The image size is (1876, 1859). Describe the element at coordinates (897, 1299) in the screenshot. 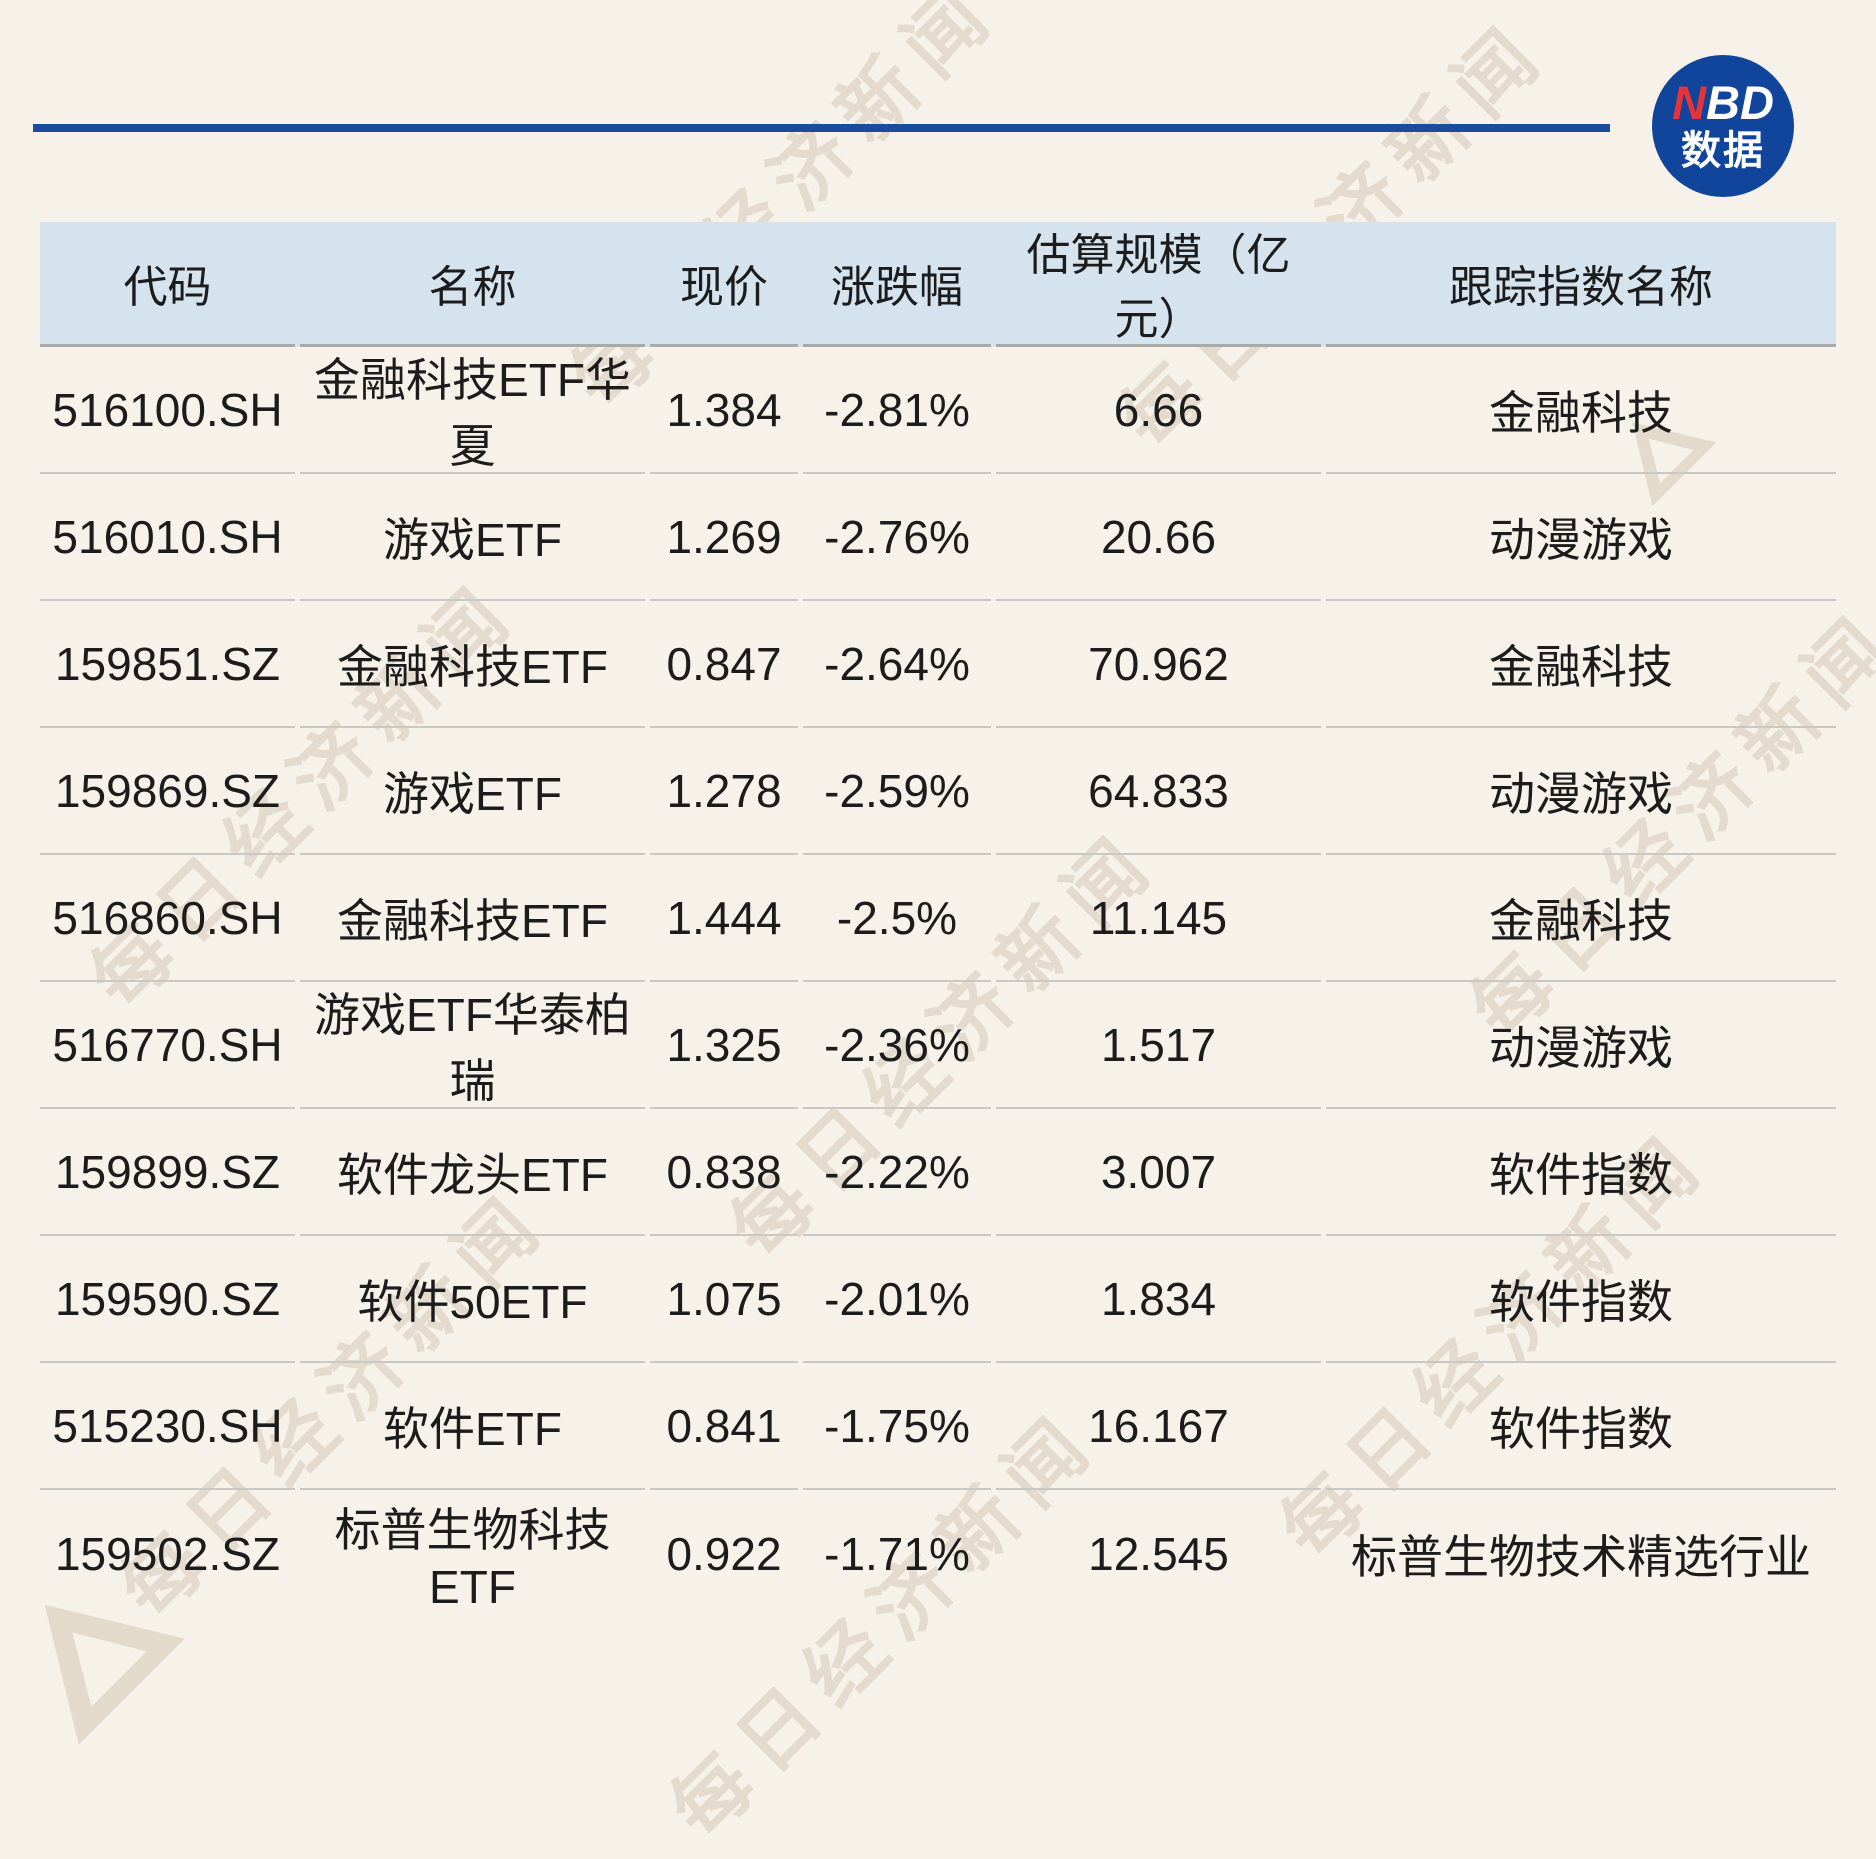

I see `cell-change: -2.01%` at that location.